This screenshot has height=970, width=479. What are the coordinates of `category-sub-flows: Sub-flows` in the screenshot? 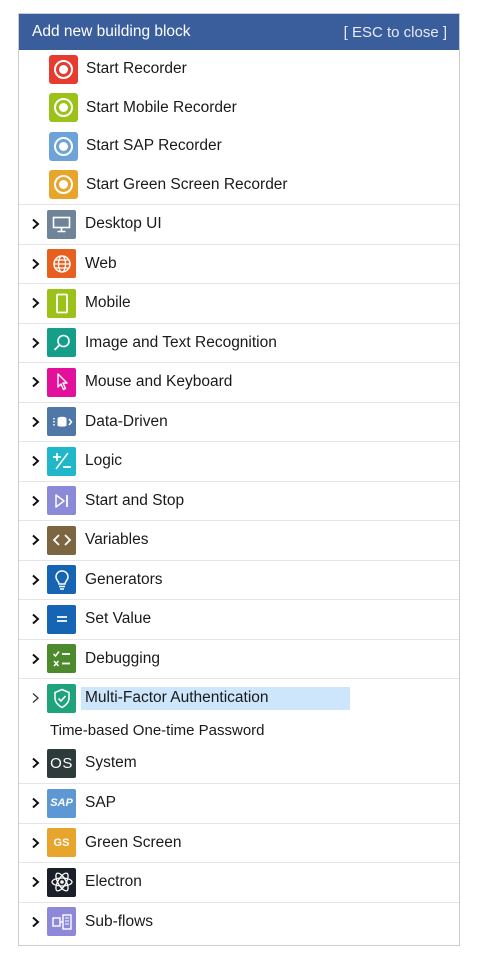 It's located at (239, 921).